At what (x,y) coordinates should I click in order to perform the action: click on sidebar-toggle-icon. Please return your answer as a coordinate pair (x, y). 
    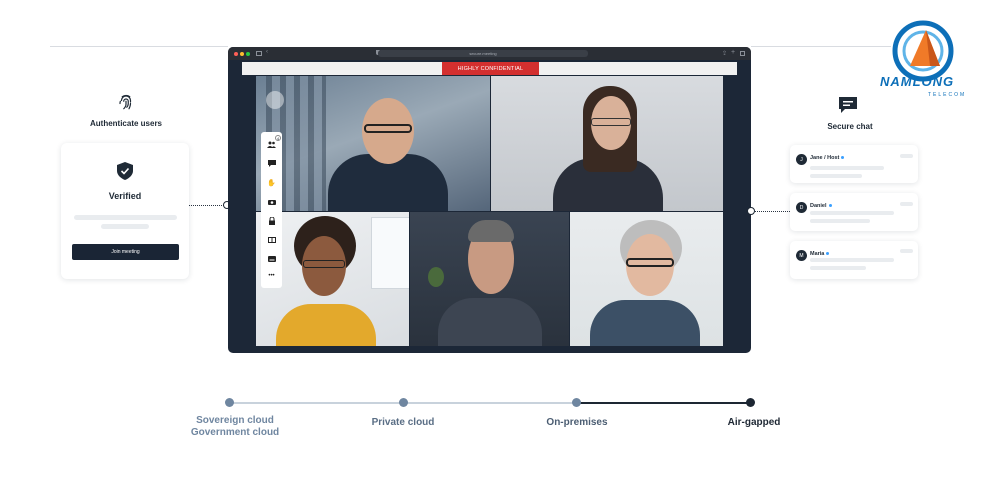
    Looking at the image, I should click on (259, 53).